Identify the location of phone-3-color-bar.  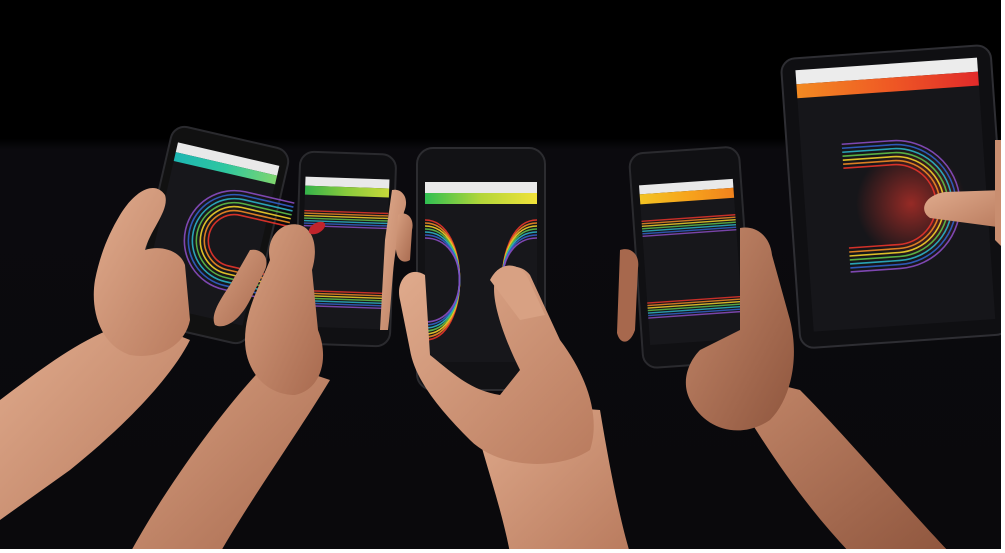
(481, 198).